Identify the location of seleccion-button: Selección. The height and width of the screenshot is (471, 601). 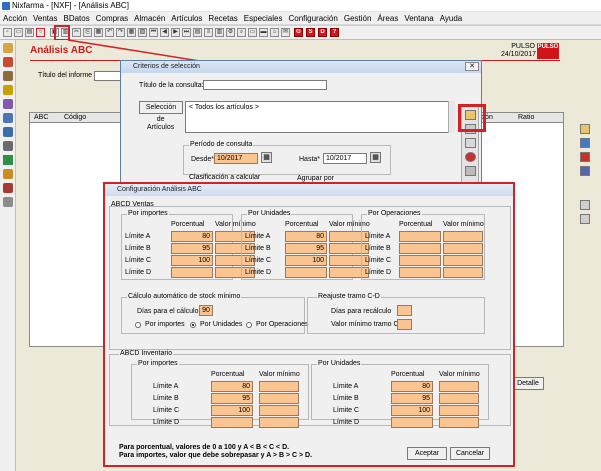
(161, 107).